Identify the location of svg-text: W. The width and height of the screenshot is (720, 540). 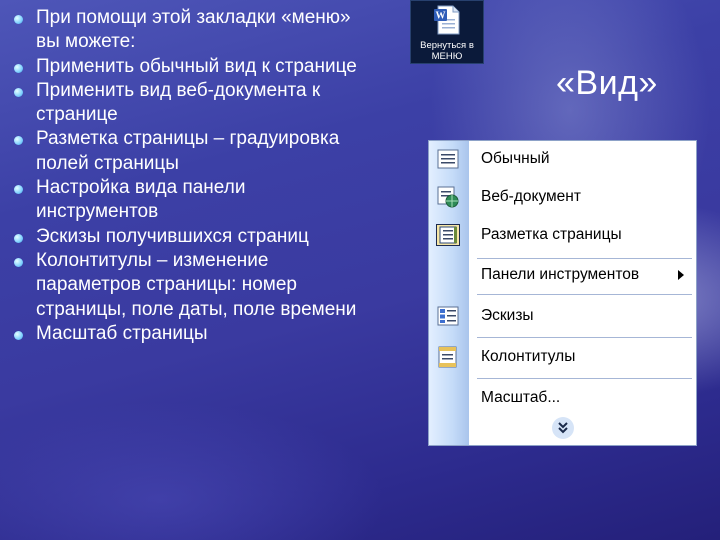
(441, 16).